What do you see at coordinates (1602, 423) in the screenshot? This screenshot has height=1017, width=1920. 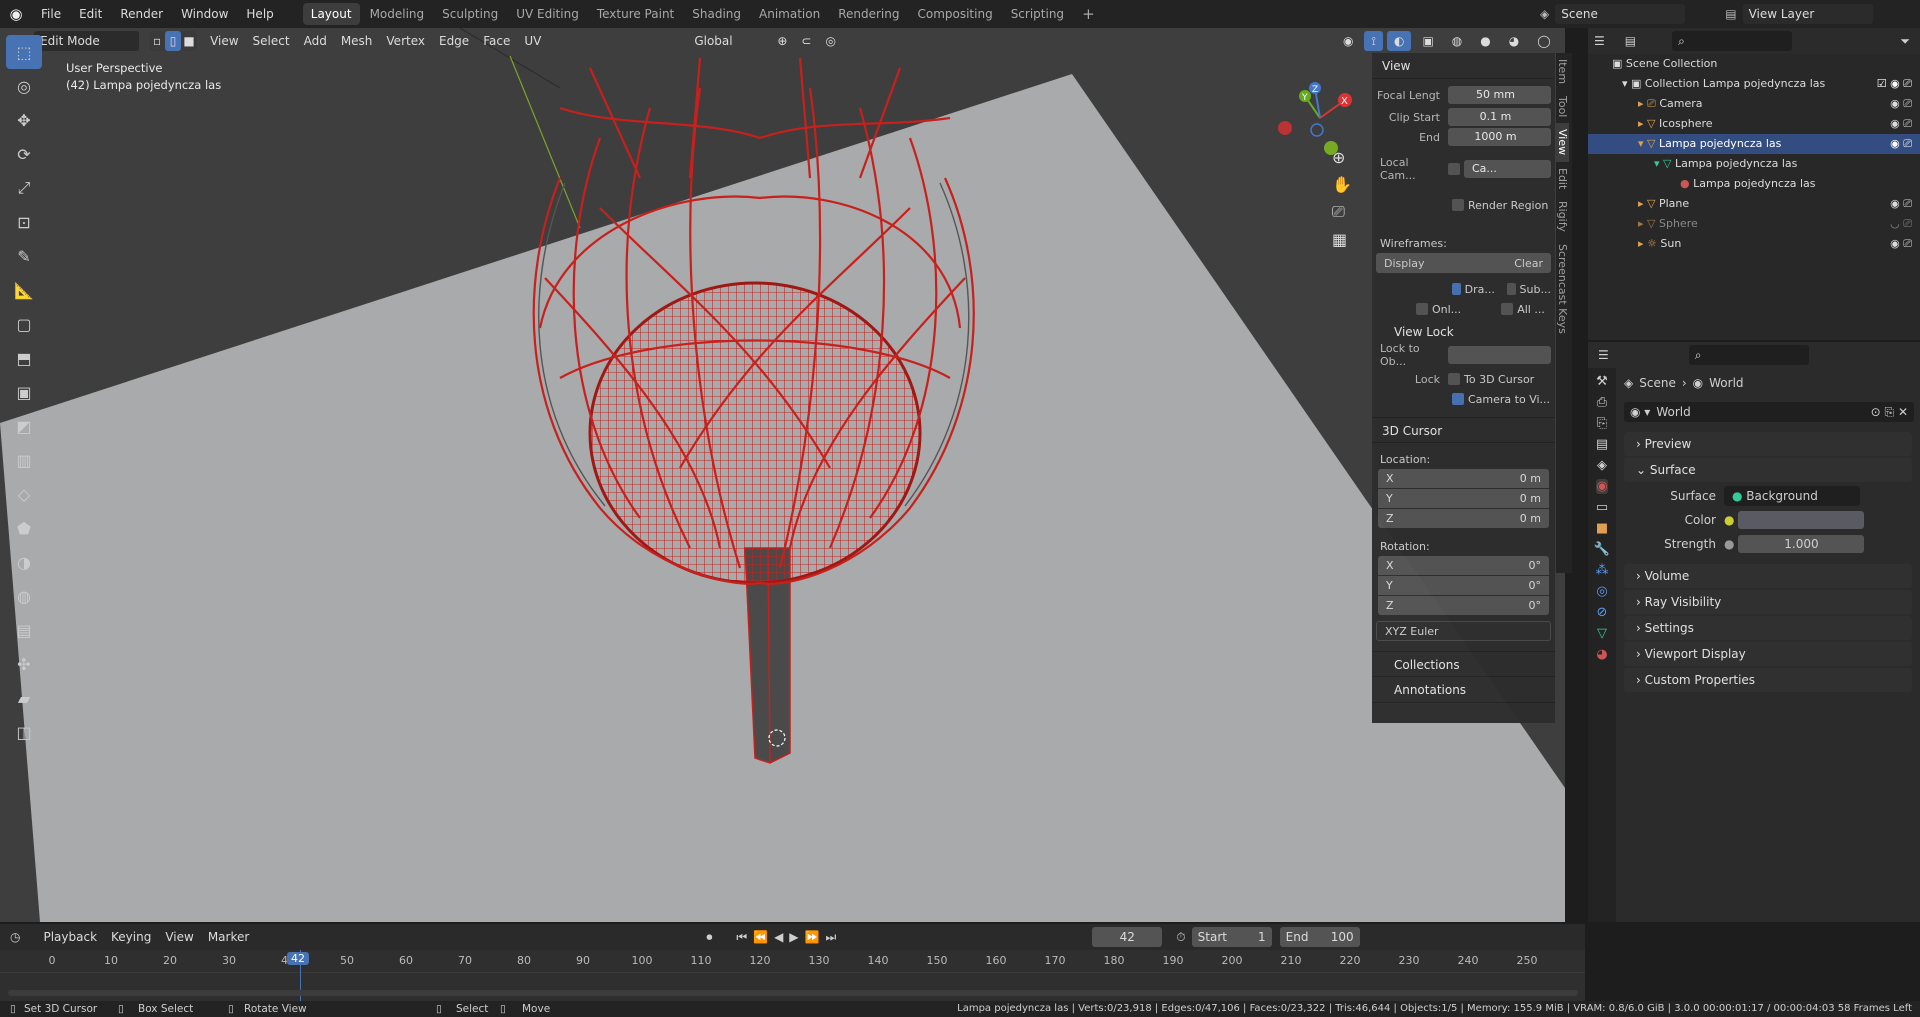 I see `output-tab-icon: ⎘` at bounding box center [1602, 423].